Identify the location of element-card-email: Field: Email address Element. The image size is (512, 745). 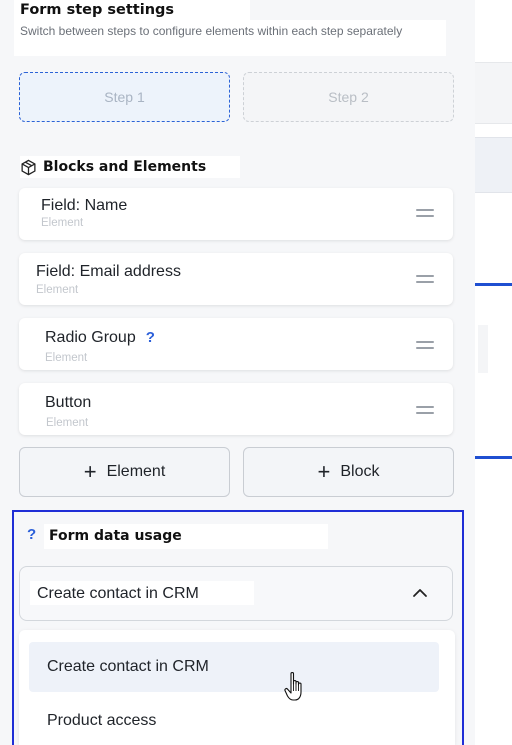
(236, 279).